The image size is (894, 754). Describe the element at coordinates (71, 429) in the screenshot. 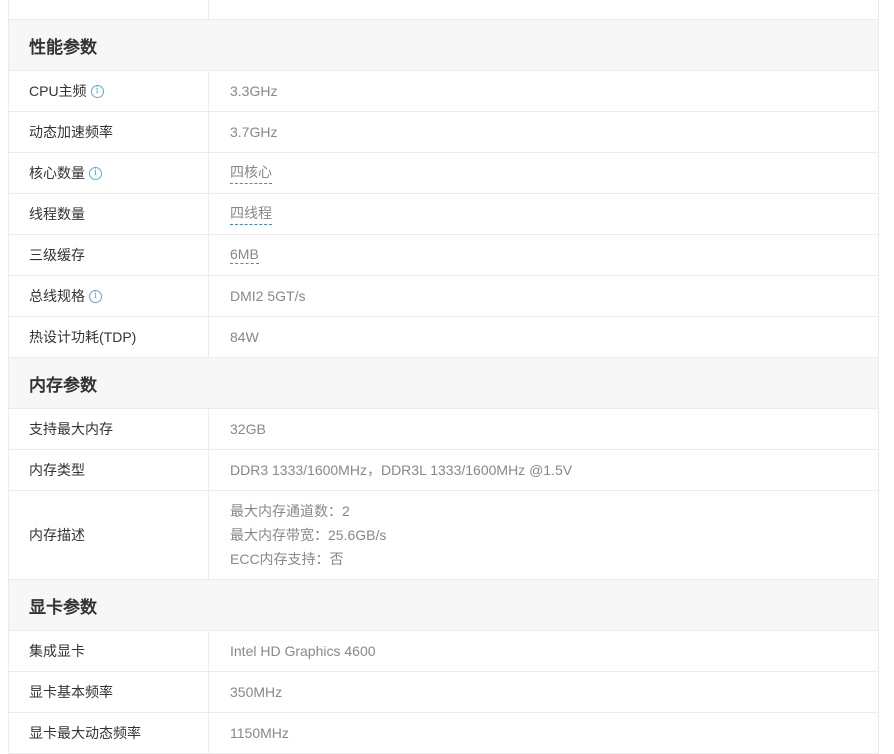

I see `spec-key: 支持最大内存` at that location.